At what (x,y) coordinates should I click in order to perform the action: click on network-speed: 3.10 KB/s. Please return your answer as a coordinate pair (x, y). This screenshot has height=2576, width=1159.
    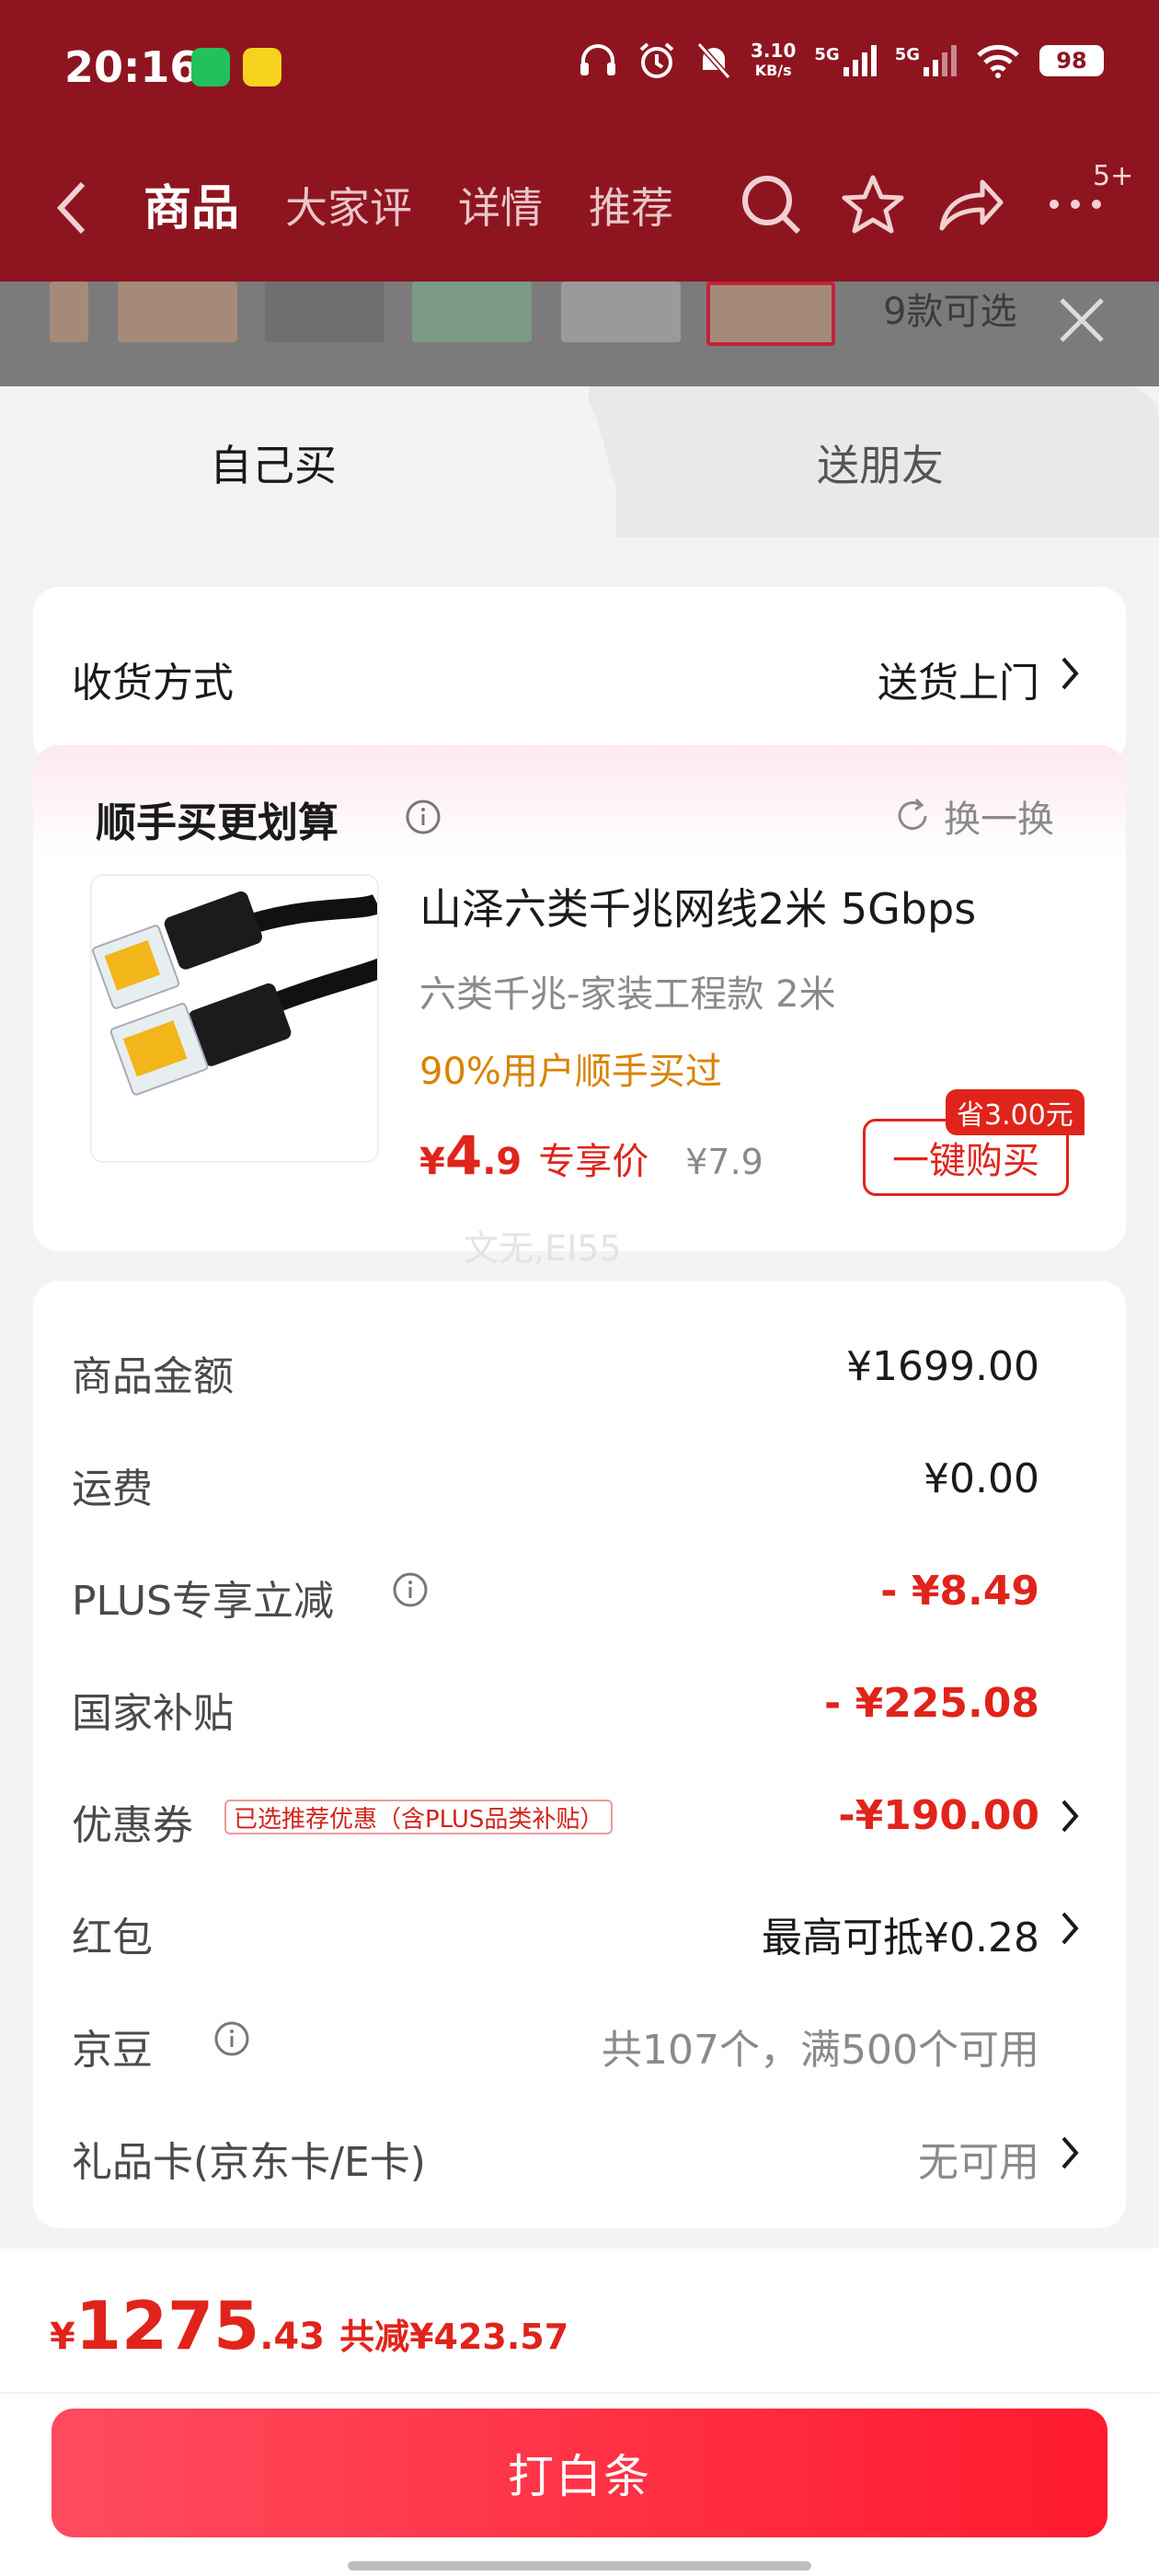
    Looking at the image, I should click on (774, 59).